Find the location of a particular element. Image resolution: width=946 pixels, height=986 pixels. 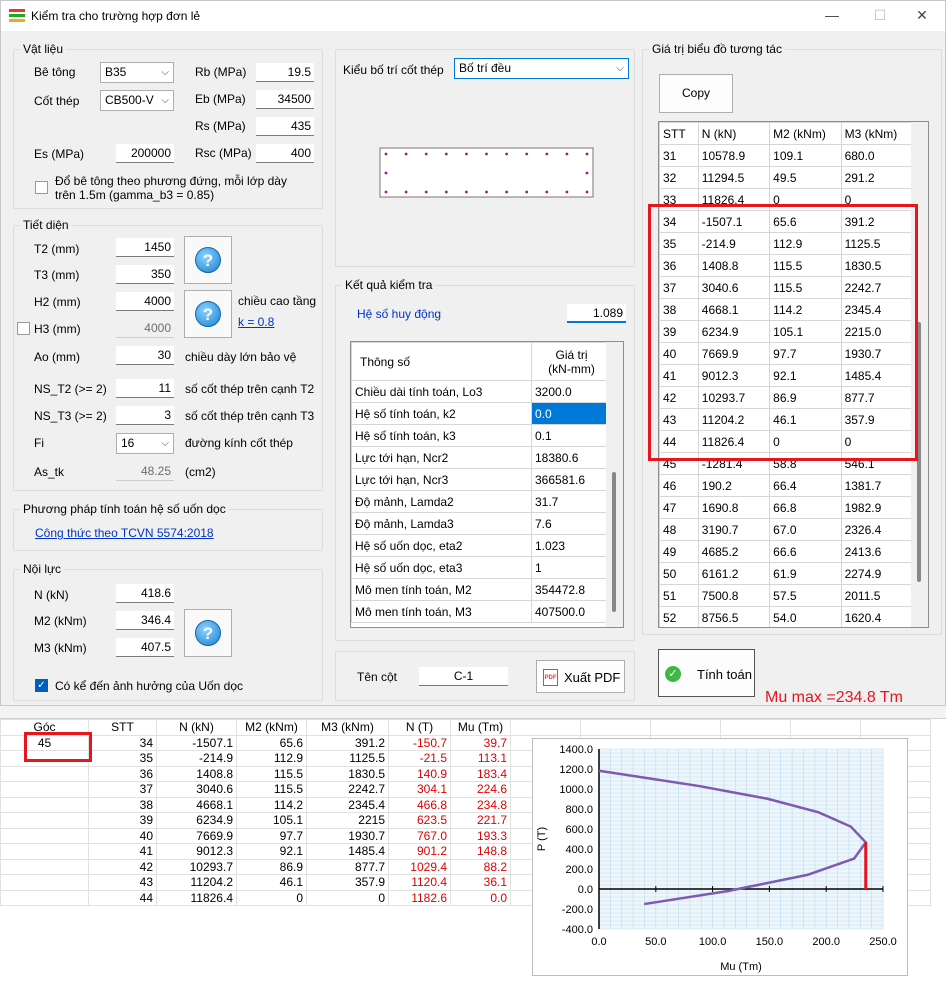

table-row: Hệ số tính toán, k3 0.1 is located at coordinates (480, 435).